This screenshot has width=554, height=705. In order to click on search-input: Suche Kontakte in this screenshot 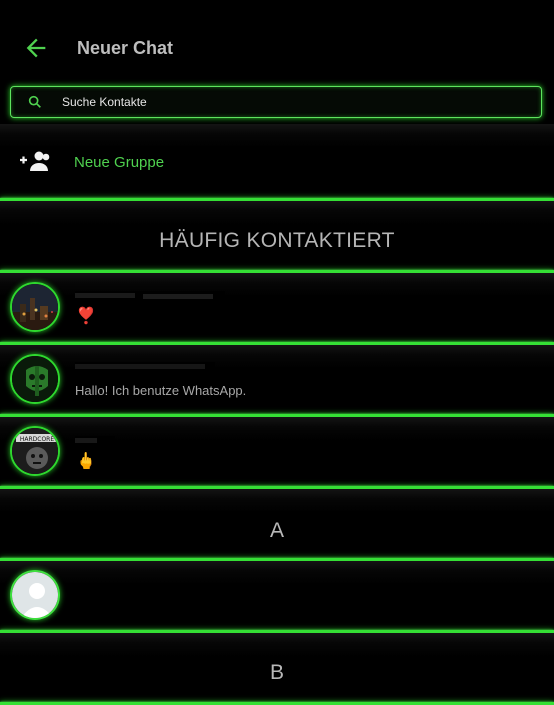, I will do `click(276, 102)`.